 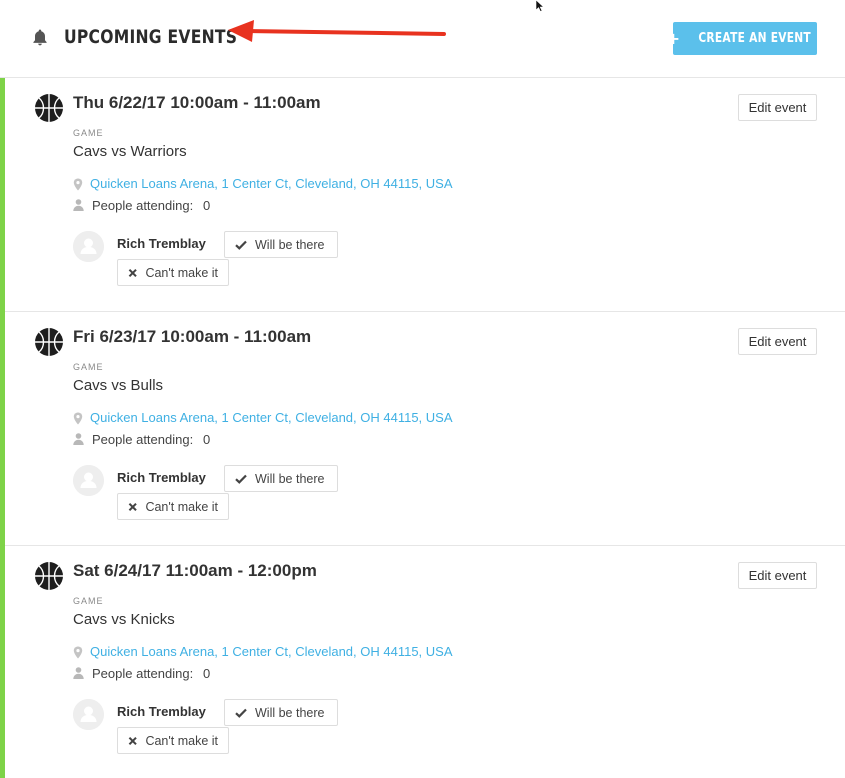 I want to click on create-event-label: CREATE AN EVENT, so click(x=755, y=38).